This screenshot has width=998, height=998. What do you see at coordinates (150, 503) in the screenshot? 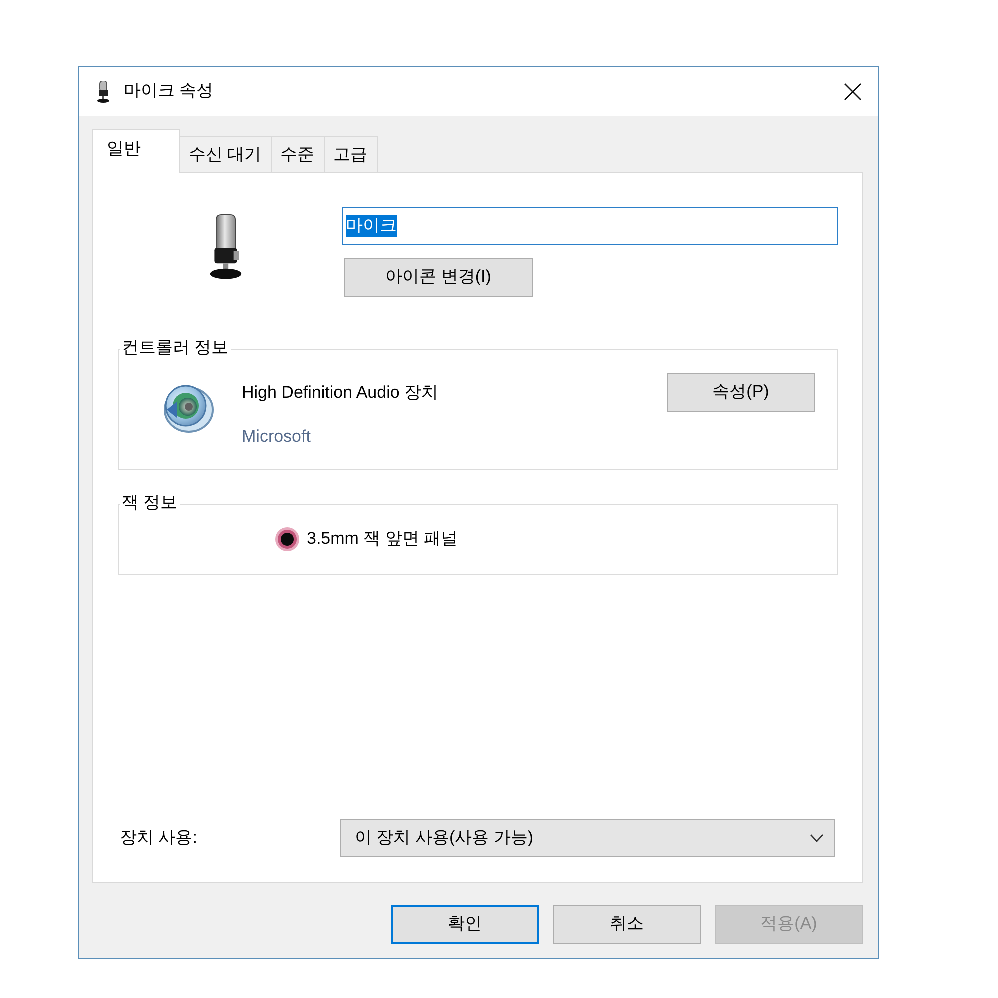
I see `group-title: 잭 정보` at bounding box center [150, 503].